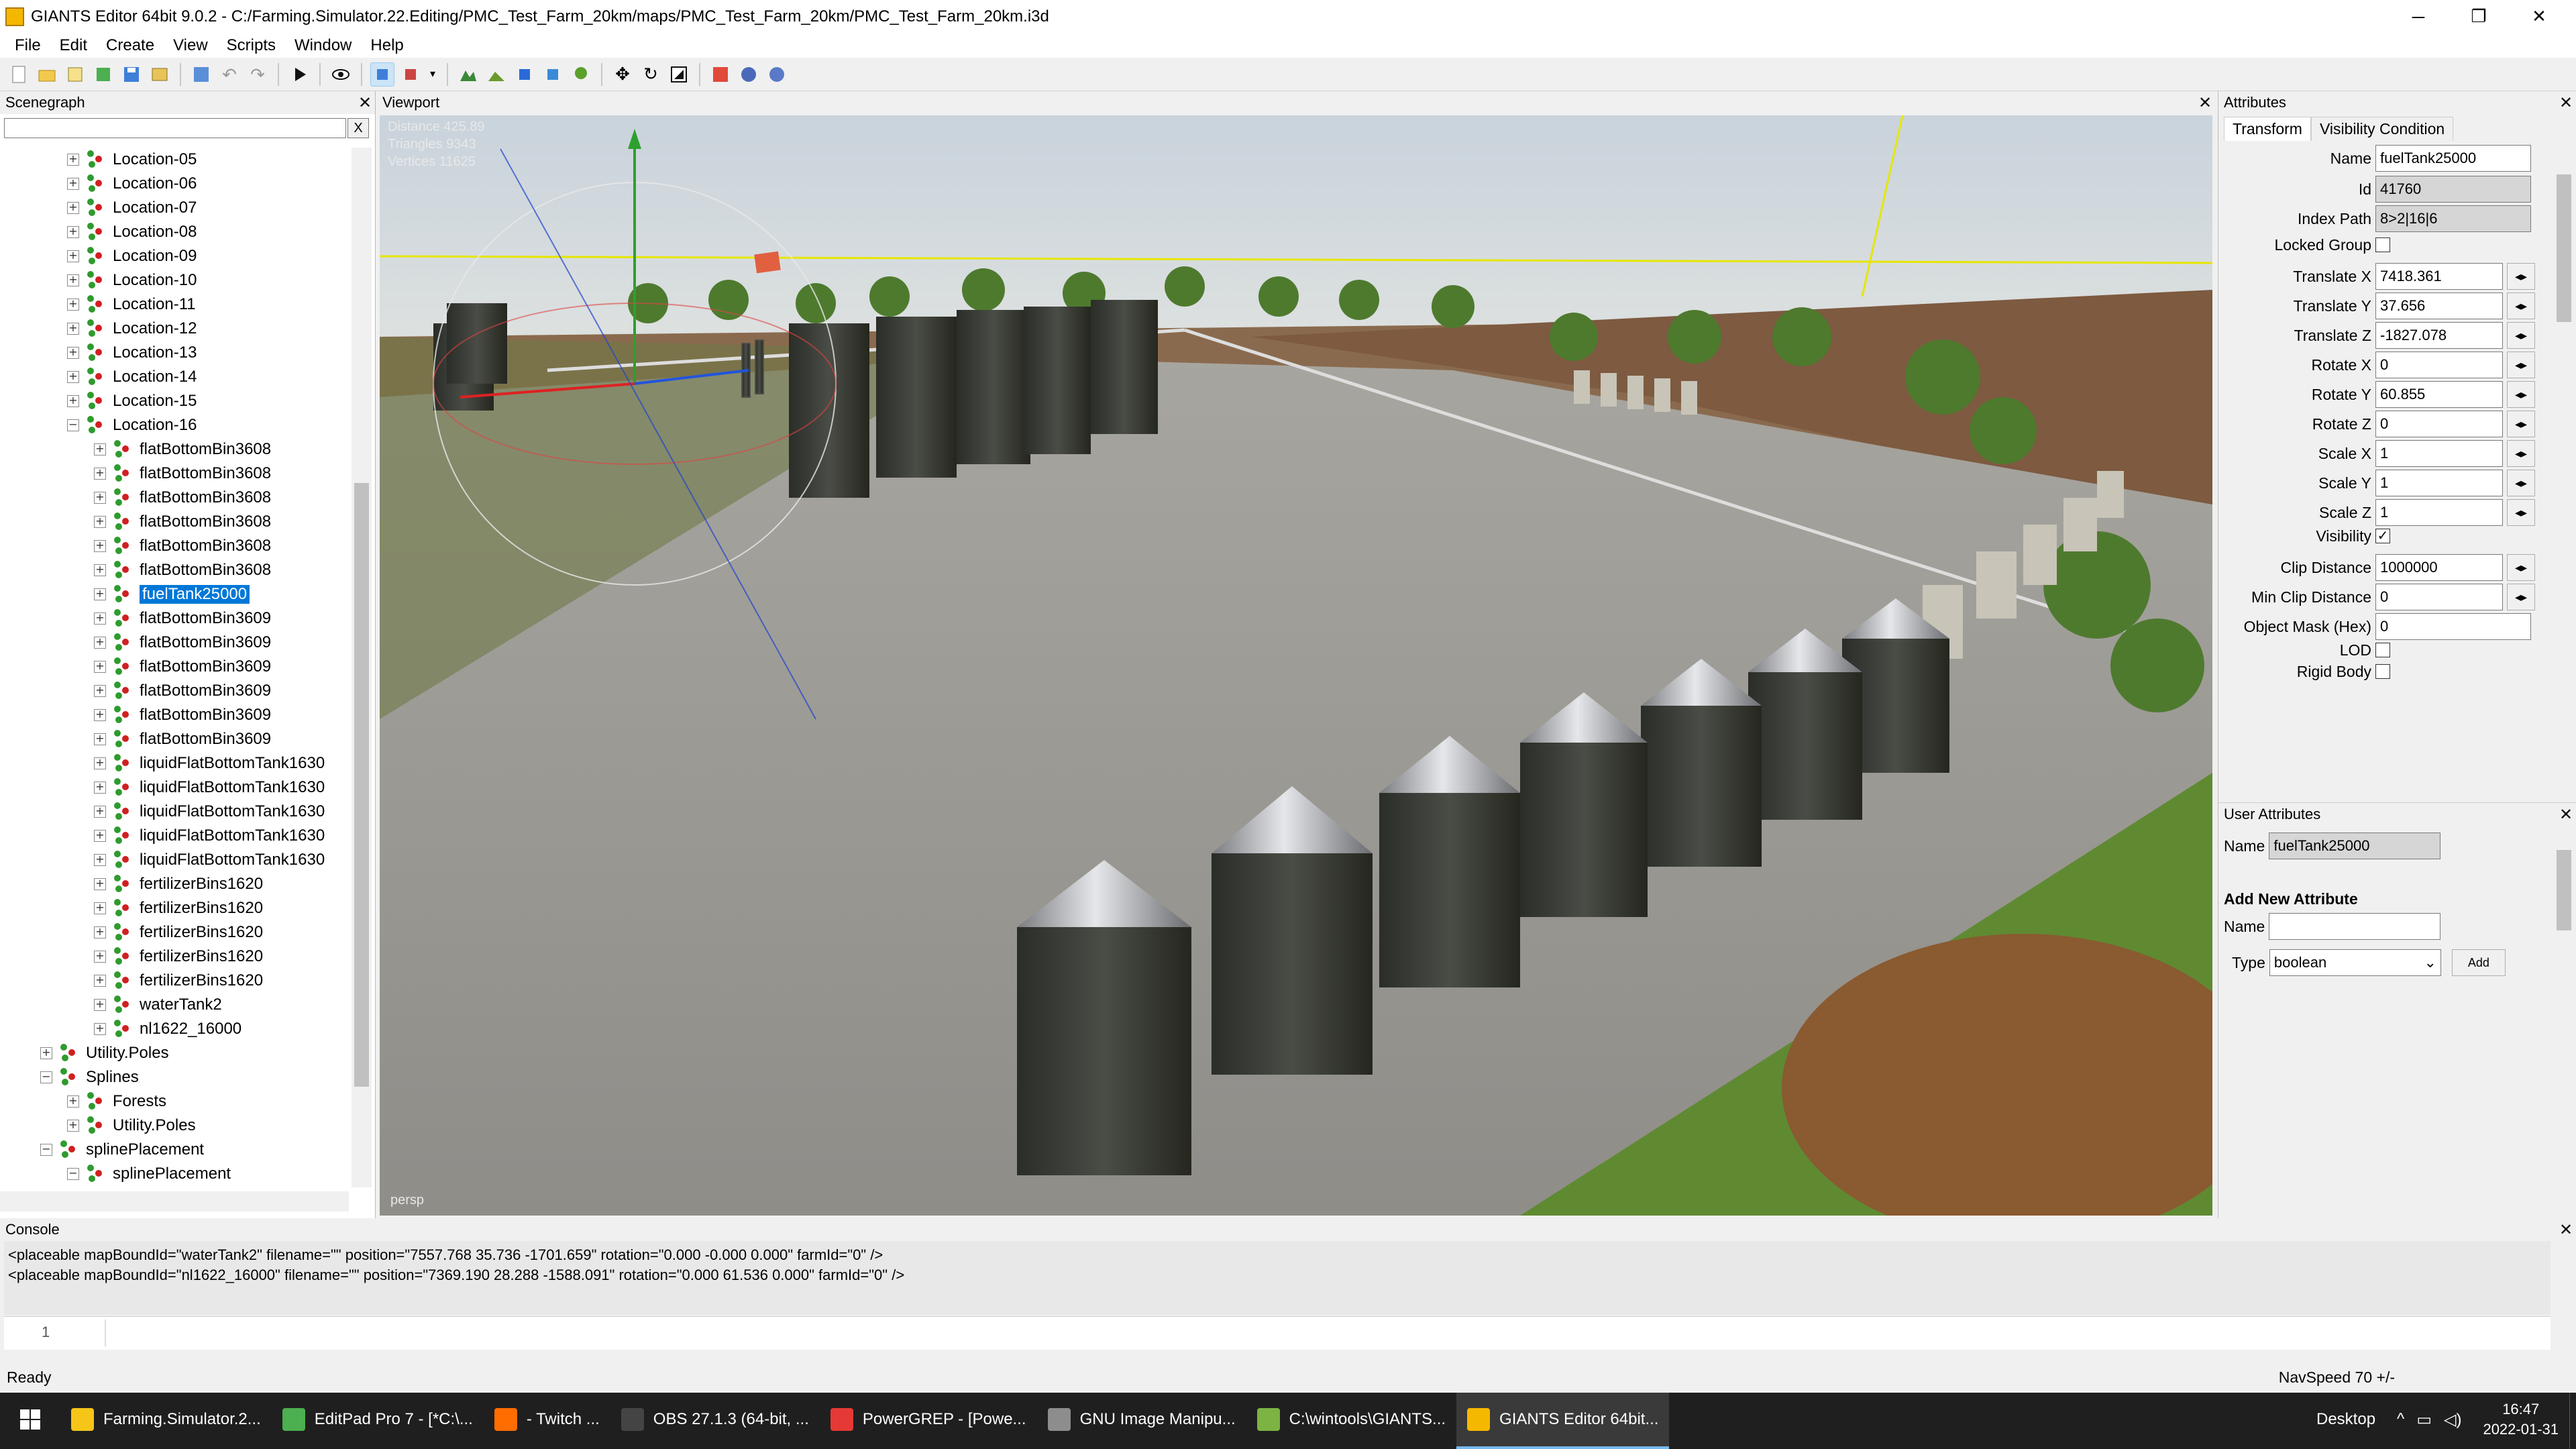 This screenshot has height=1449, width=2576. Describe the element at coordinates (73, 1174) in the screenshot. I see `collapse-icon: −` at that location.